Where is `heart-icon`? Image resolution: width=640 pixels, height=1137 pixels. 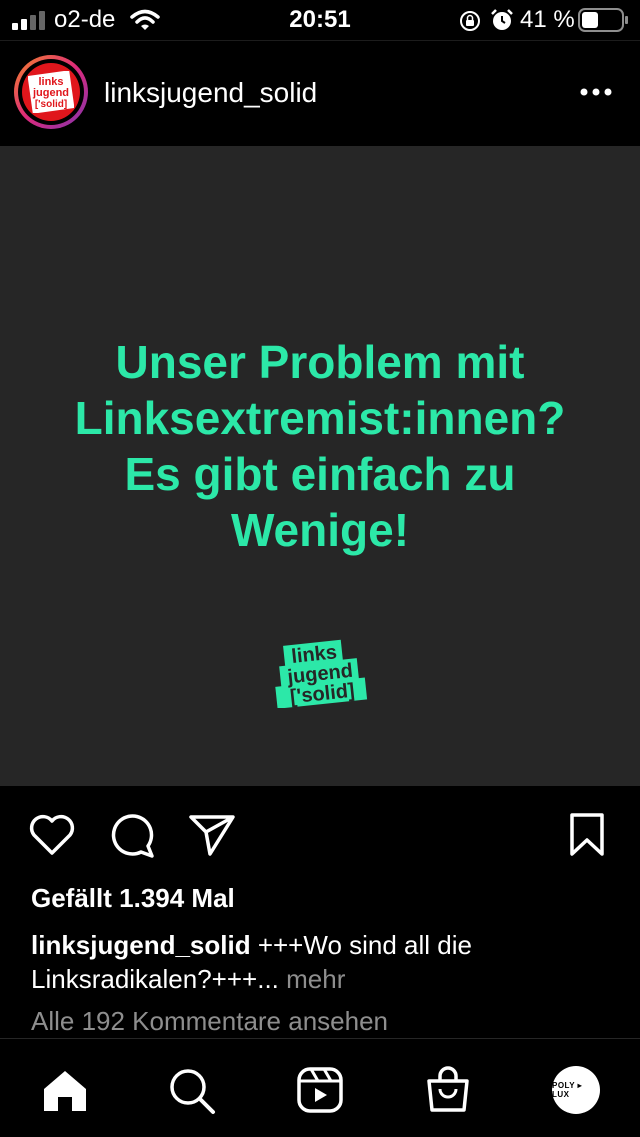 heart-icon is located at coordinates (52, 835).